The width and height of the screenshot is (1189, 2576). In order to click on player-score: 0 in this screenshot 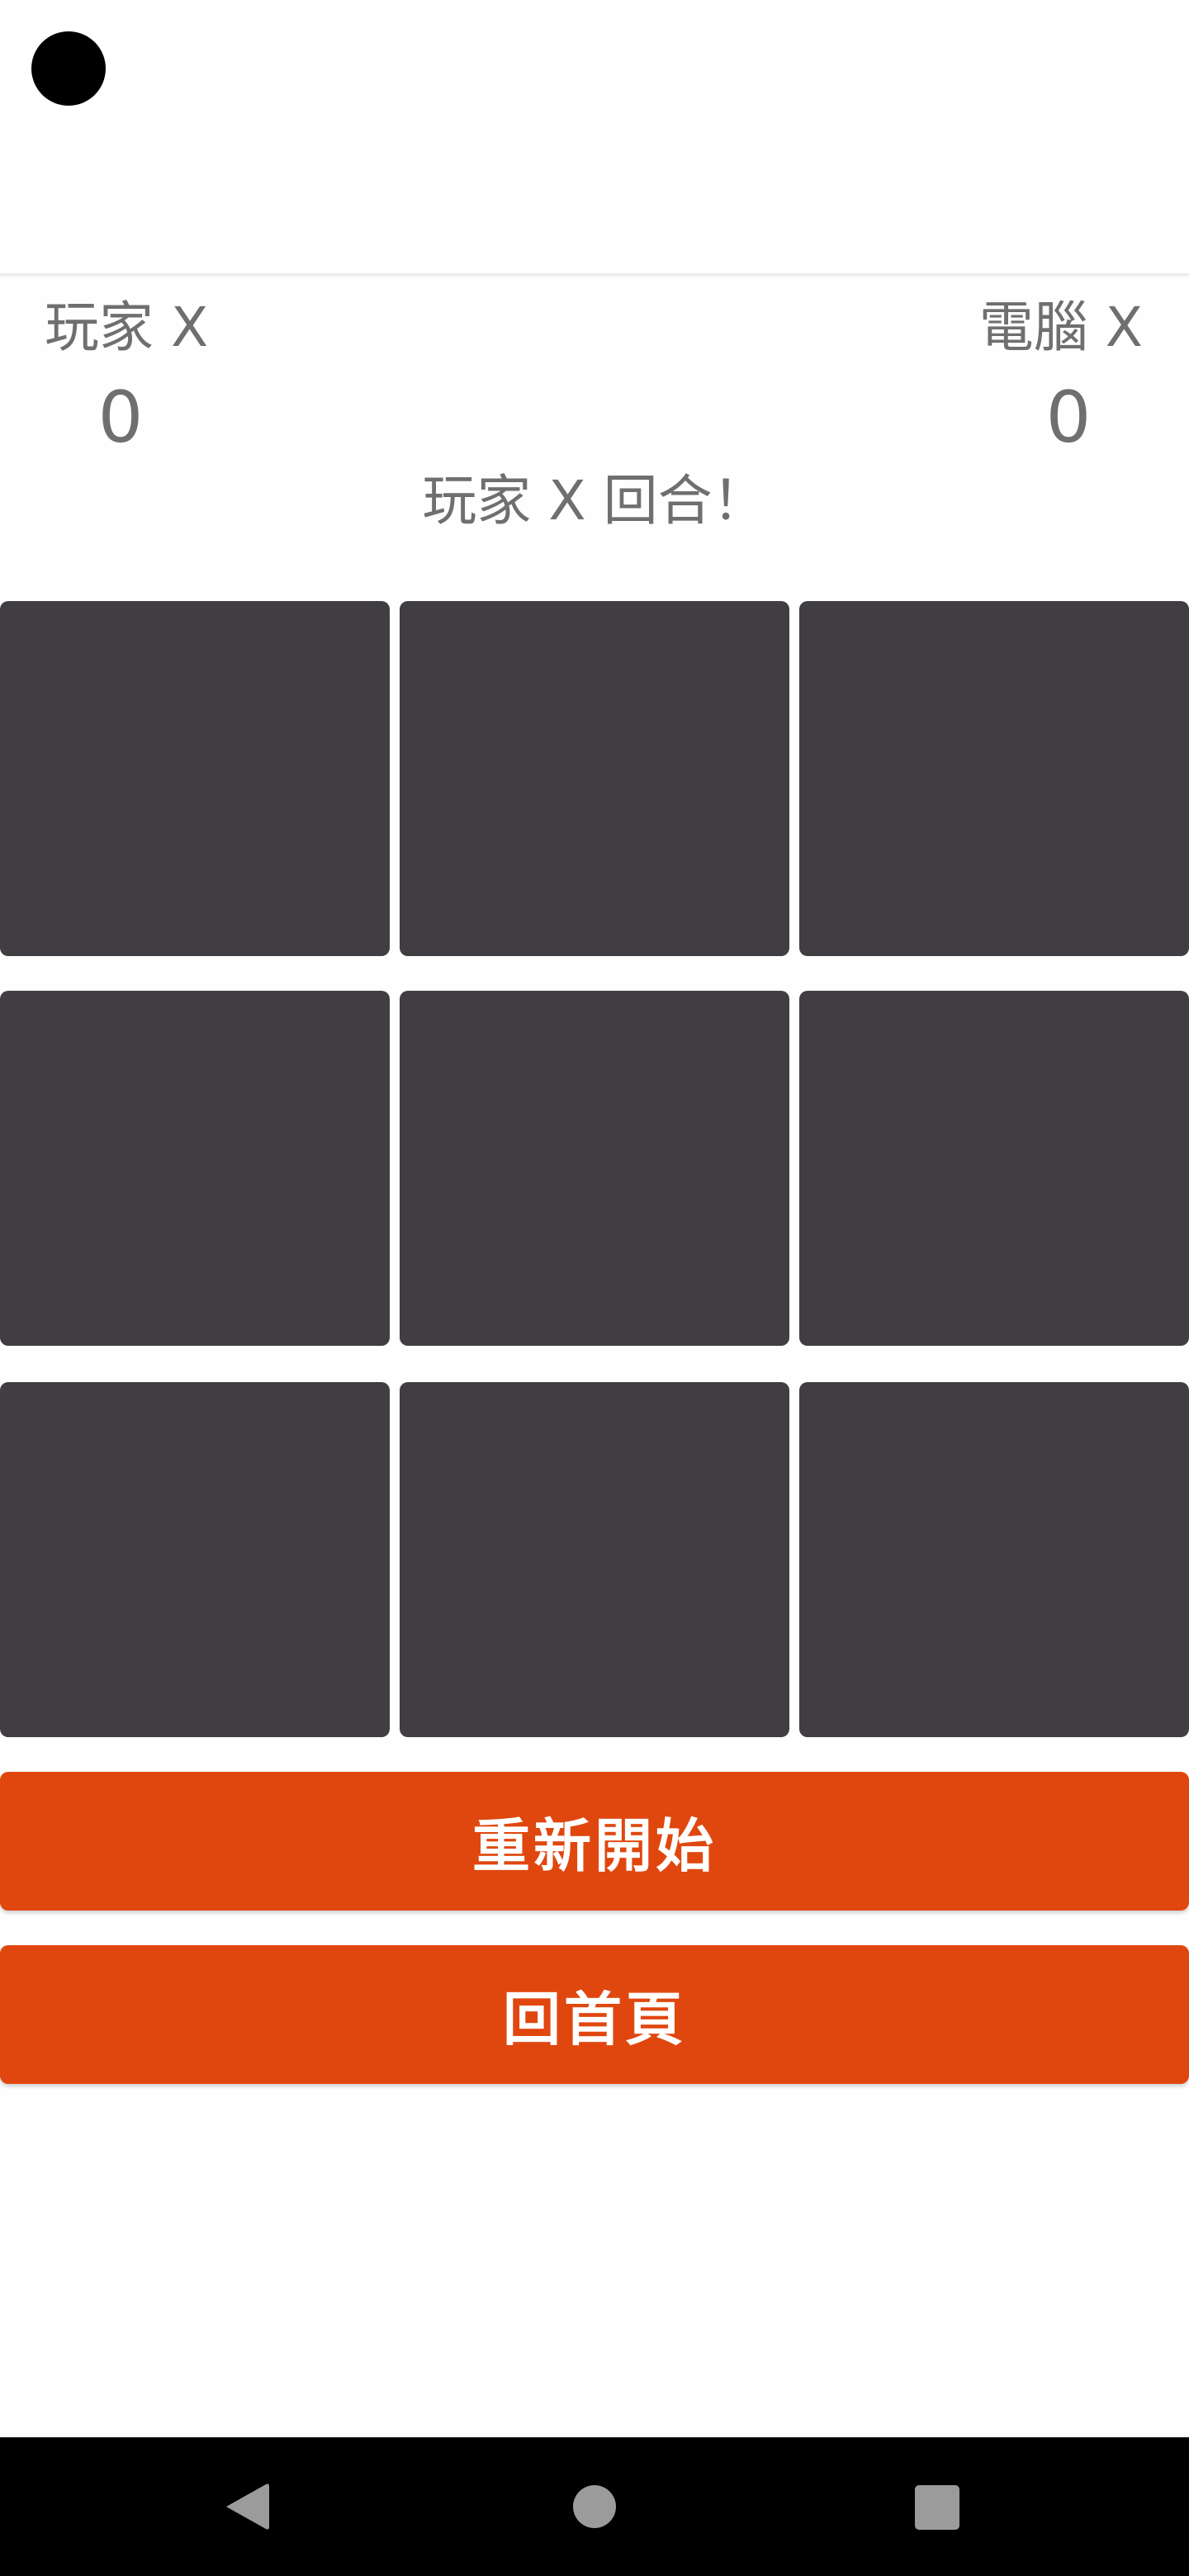, I will do `click(120, 417)`.